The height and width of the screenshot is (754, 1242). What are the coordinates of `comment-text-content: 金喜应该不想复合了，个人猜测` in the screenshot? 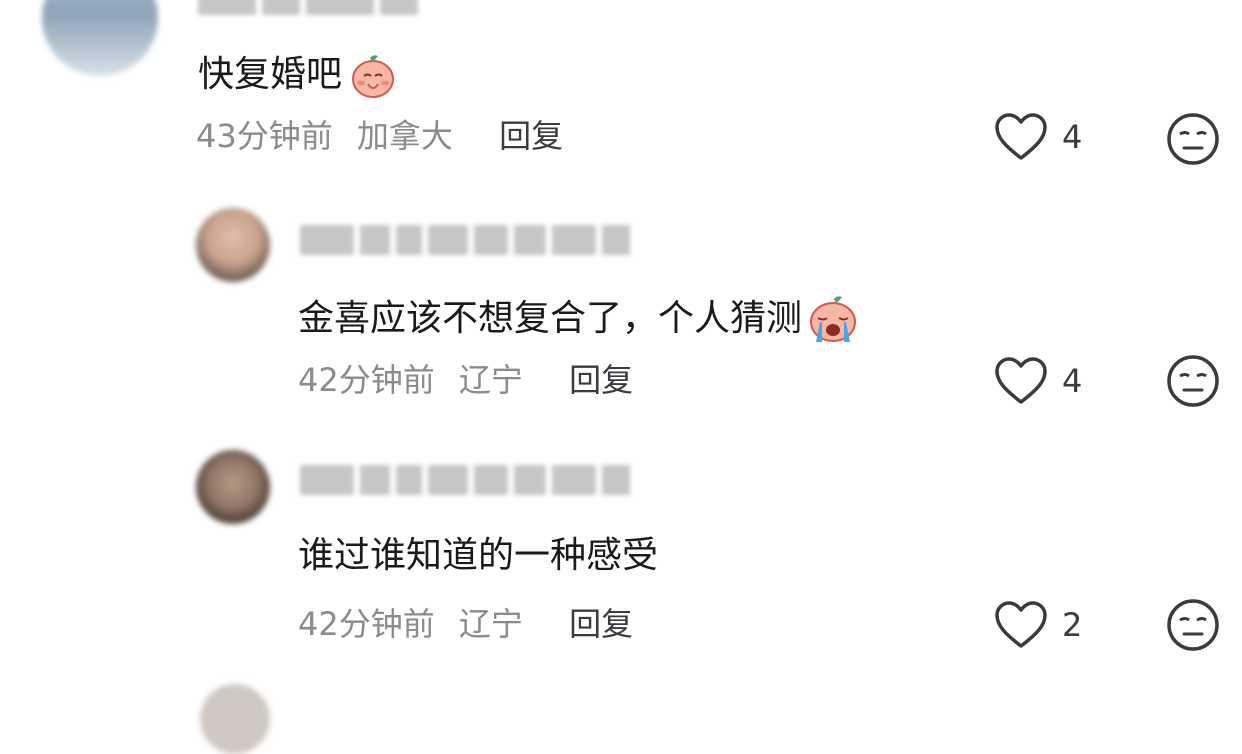 It's located at (550, 318).